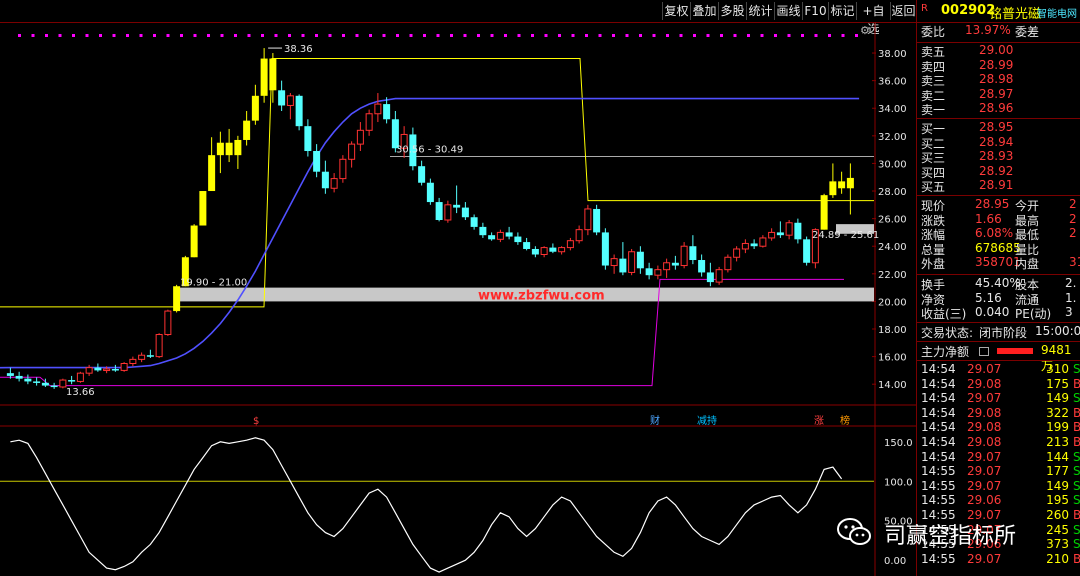 This screenshot has width=1080, height=576. Describe the element at coordinates (732, 11) in the screenshot. I see `toolbar-button-2: 多股` at that location.